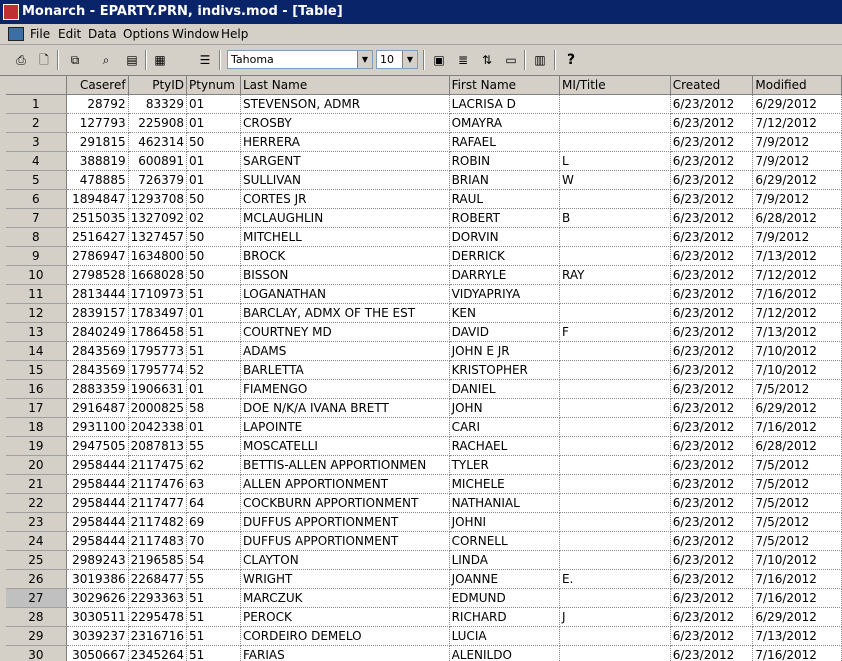 The image size is (842, 661). I want to click on row-number: 5, so click(36, 180).